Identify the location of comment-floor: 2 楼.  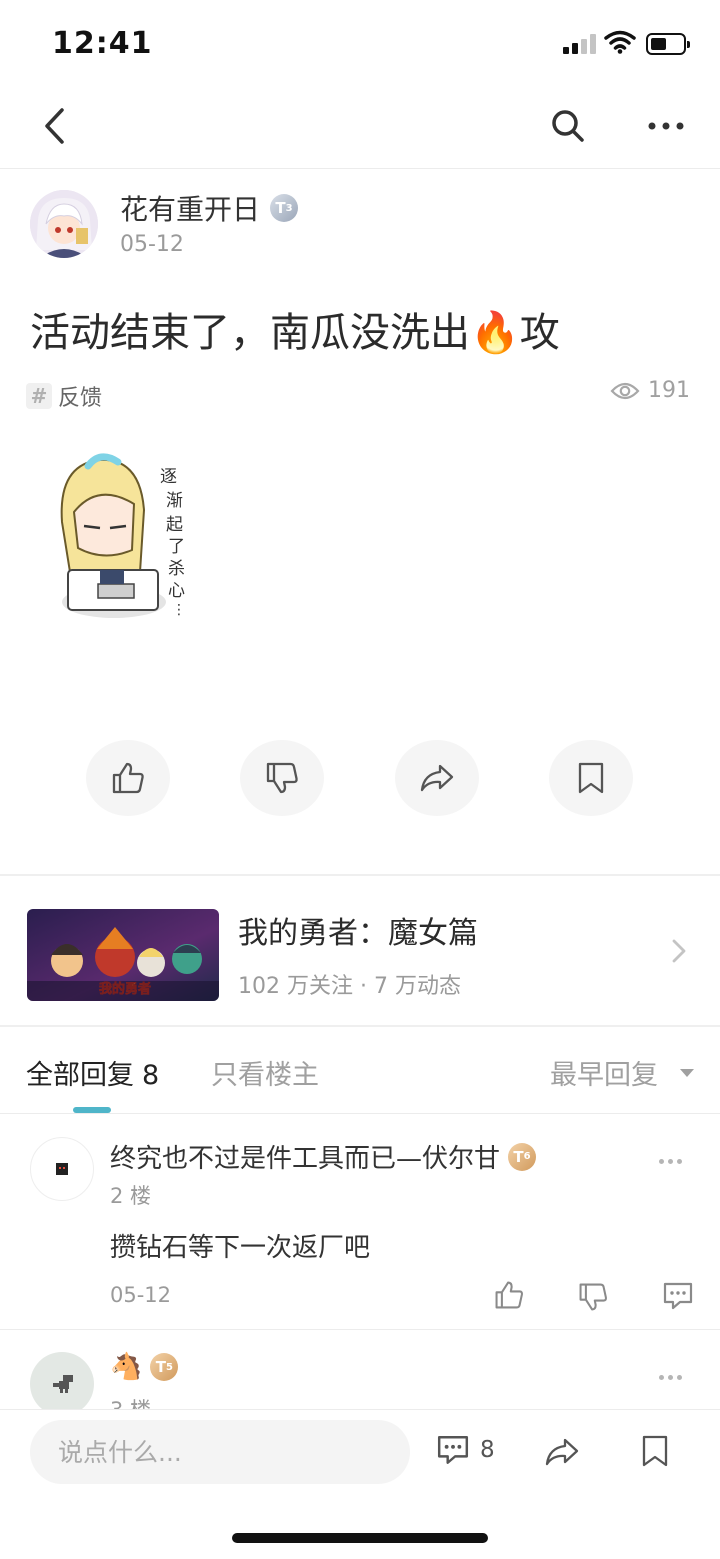
(131, 1196).